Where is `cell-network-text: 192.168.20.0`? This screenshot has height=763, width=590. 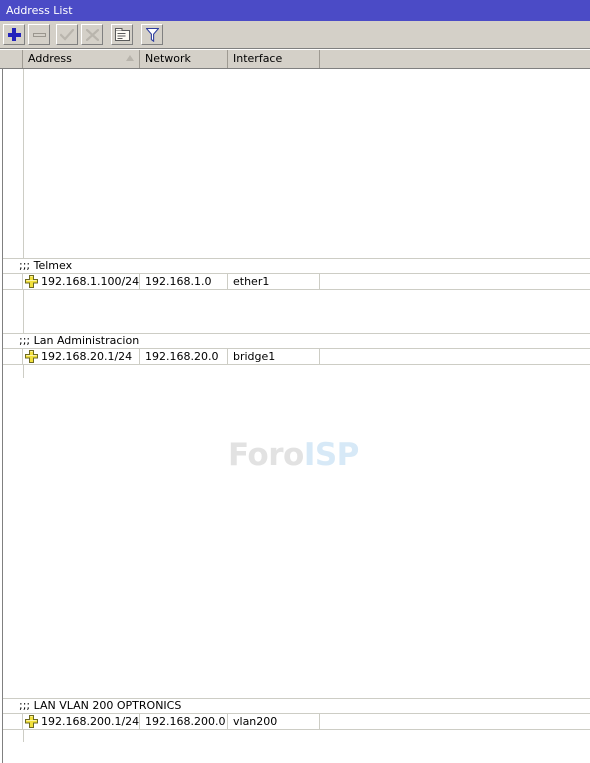 cell-network-text: 192.168.20.0 is located at coordinates (182, 356).